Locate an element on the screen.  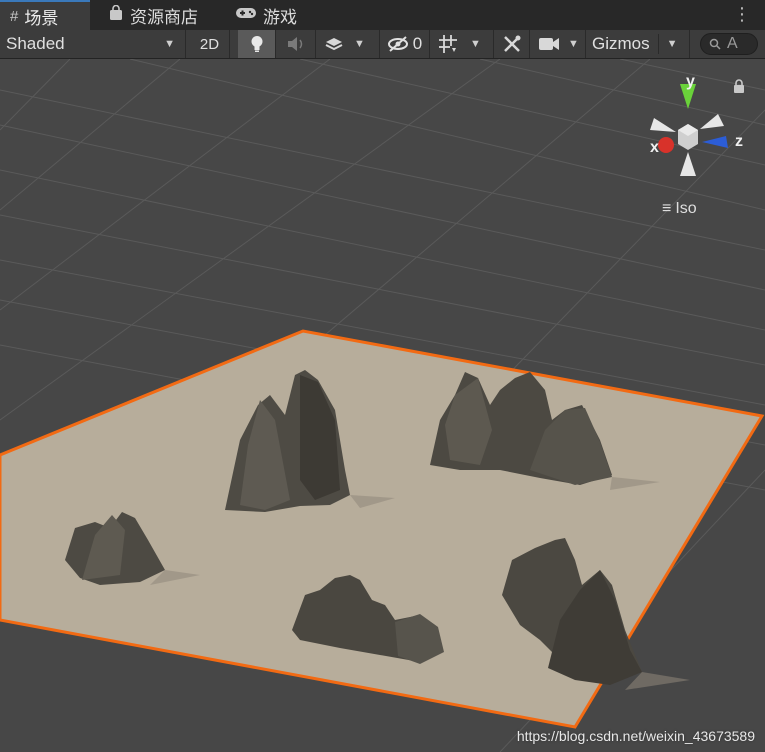
camera-icon is located at coordinates (549, 44).